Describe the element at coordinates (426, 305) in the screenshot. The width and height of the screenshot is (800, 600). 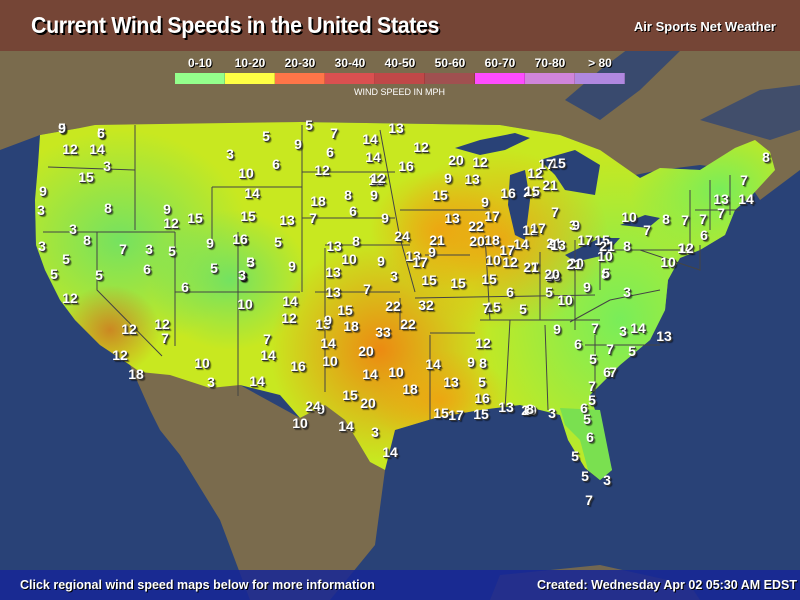
I see `wind-speed-reading: 32` at that location.